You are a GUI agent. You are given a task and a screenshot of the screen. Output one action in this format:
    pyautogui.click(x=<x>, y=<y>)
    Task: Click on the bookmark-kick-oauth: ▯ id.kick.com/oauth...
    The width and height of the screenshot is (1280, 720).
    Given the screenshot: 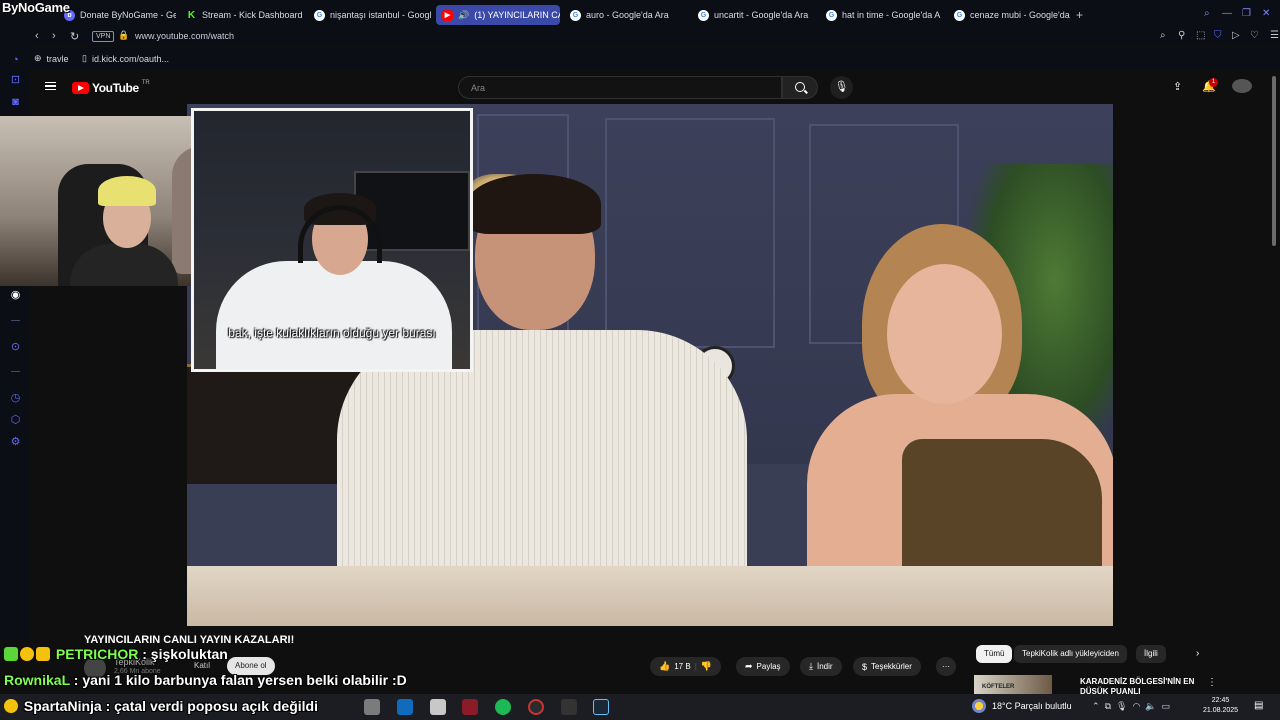 What is the action you would take?
    pyautogui.click(x=125, y=58)
    